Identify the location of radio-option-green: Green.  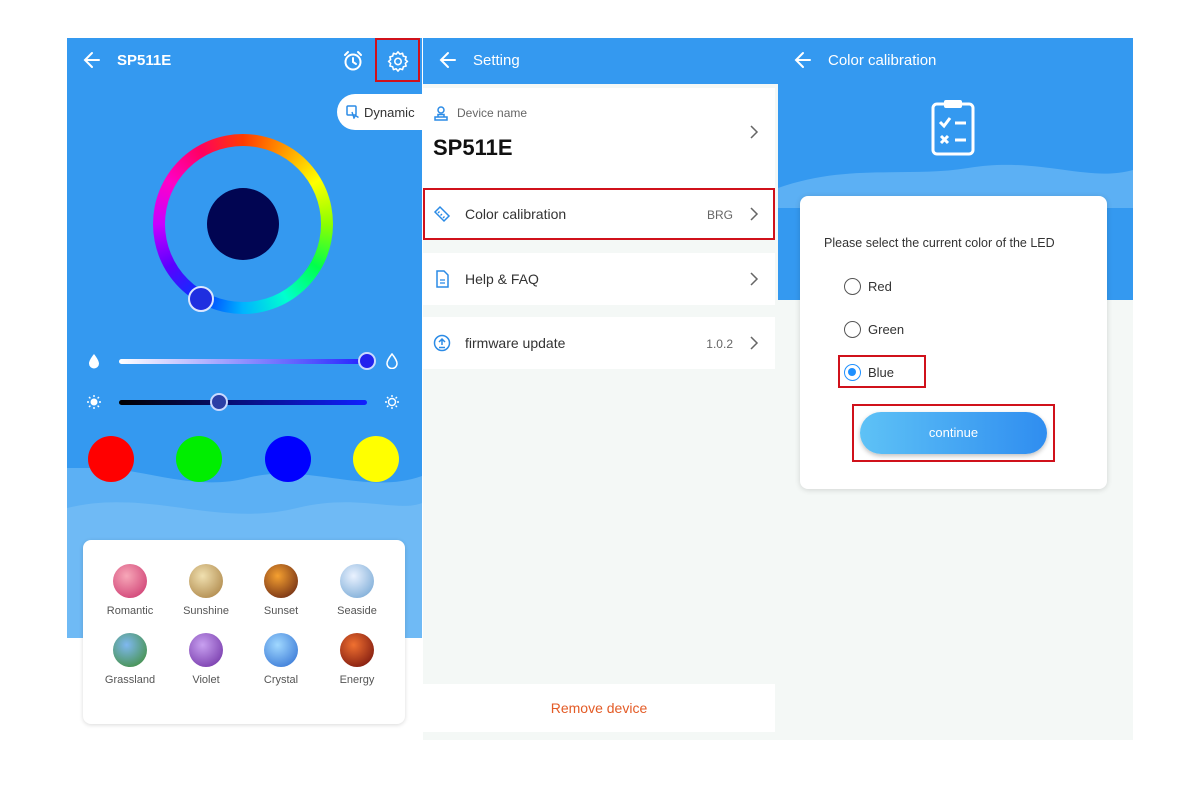
(914, 329).